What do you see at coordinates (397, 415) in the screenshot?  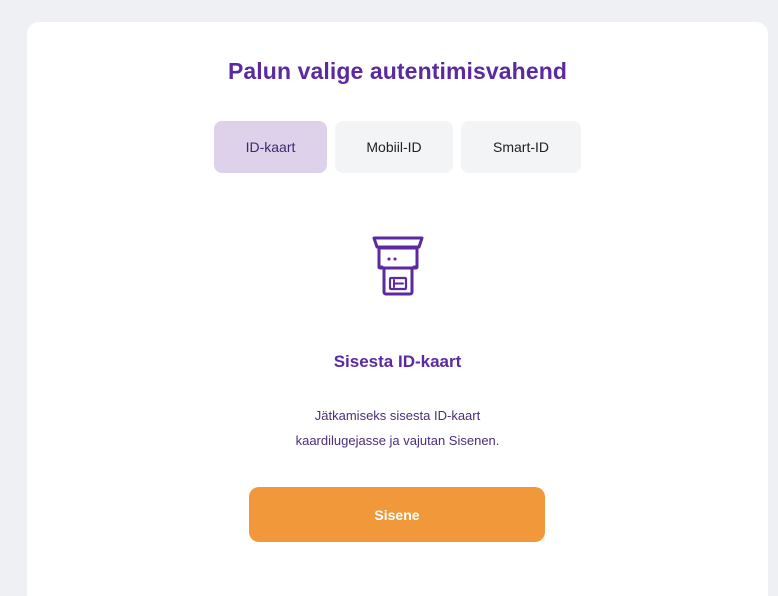 I see `instruction-line-1: Jätkamiseks sisesta ID-kaart` at bounding box center [397, 415].